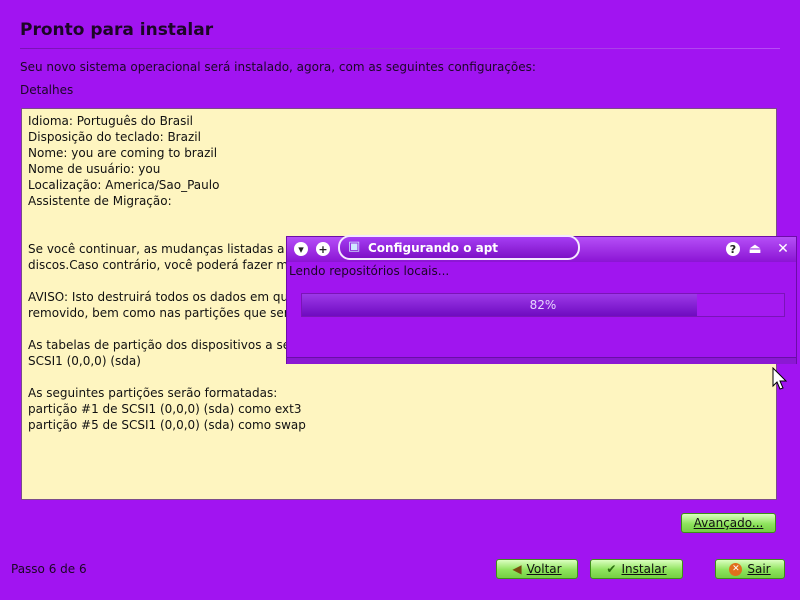 The image size is (800, 600). I want to click on progress-bar: 82%, so click(543, 305).